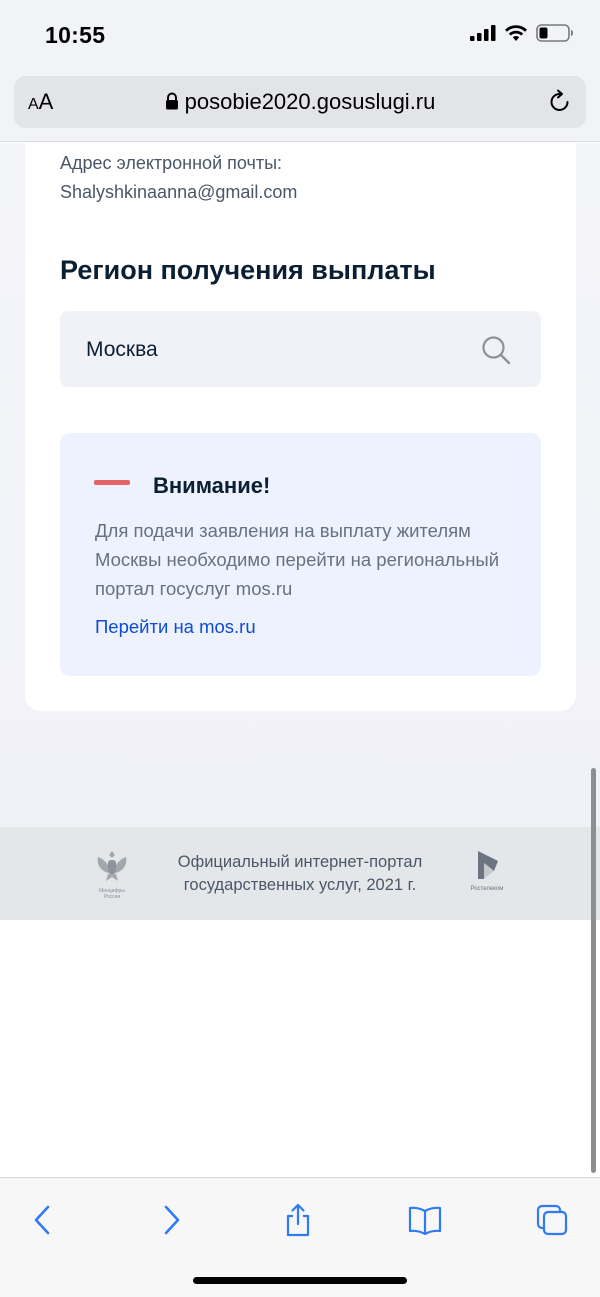  What do you see at coordinates (310, 101) in the screenshot?
I see `url-text: posobie2020.gosuslugi.ru` at bounding box center [310, 101].